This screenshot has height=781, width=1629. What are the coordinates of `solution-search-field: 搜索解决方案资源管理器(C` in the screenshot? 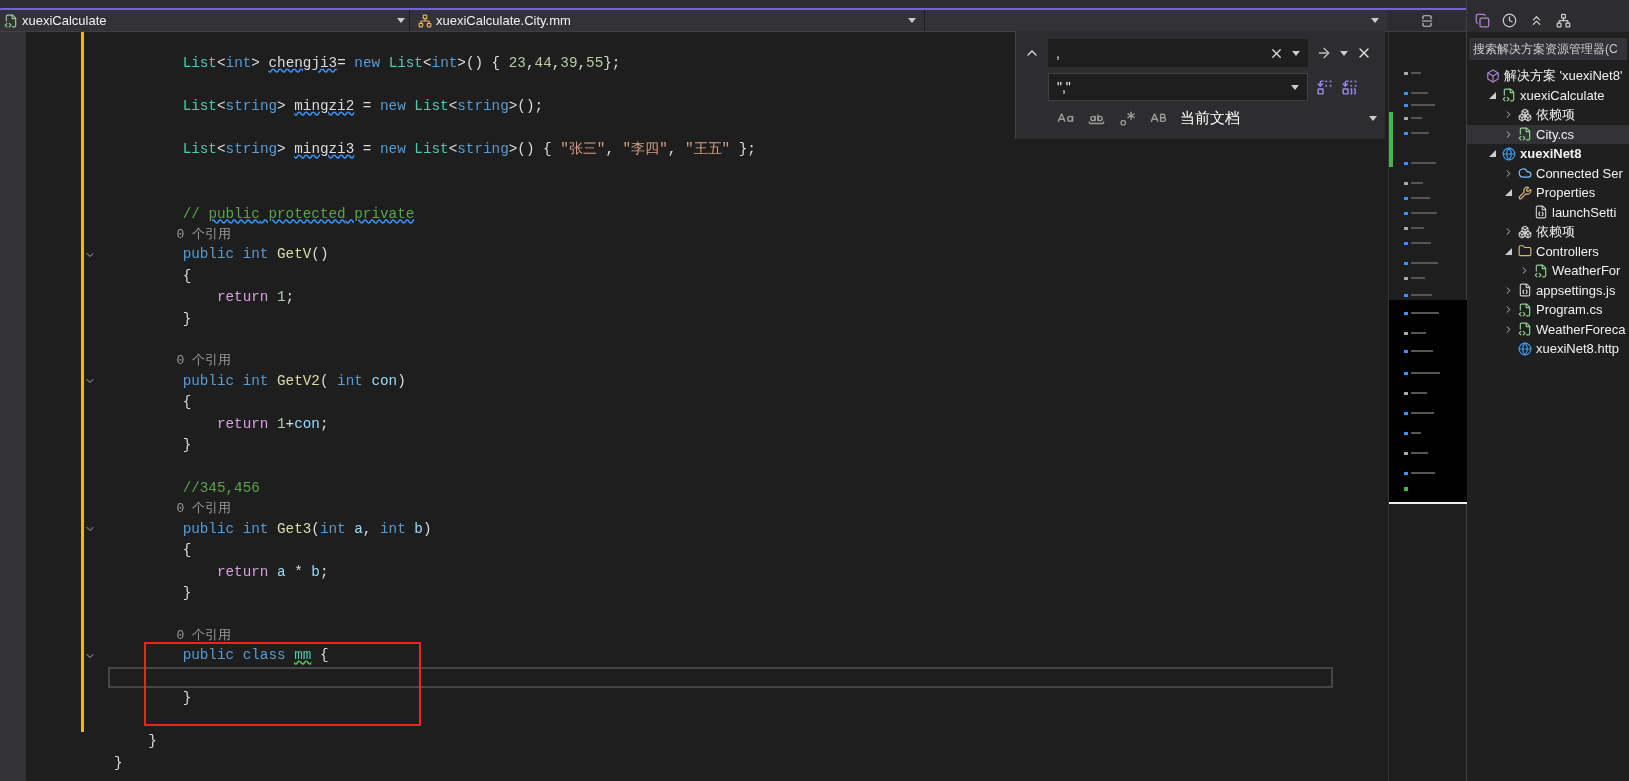 It's located at (1548, 49).